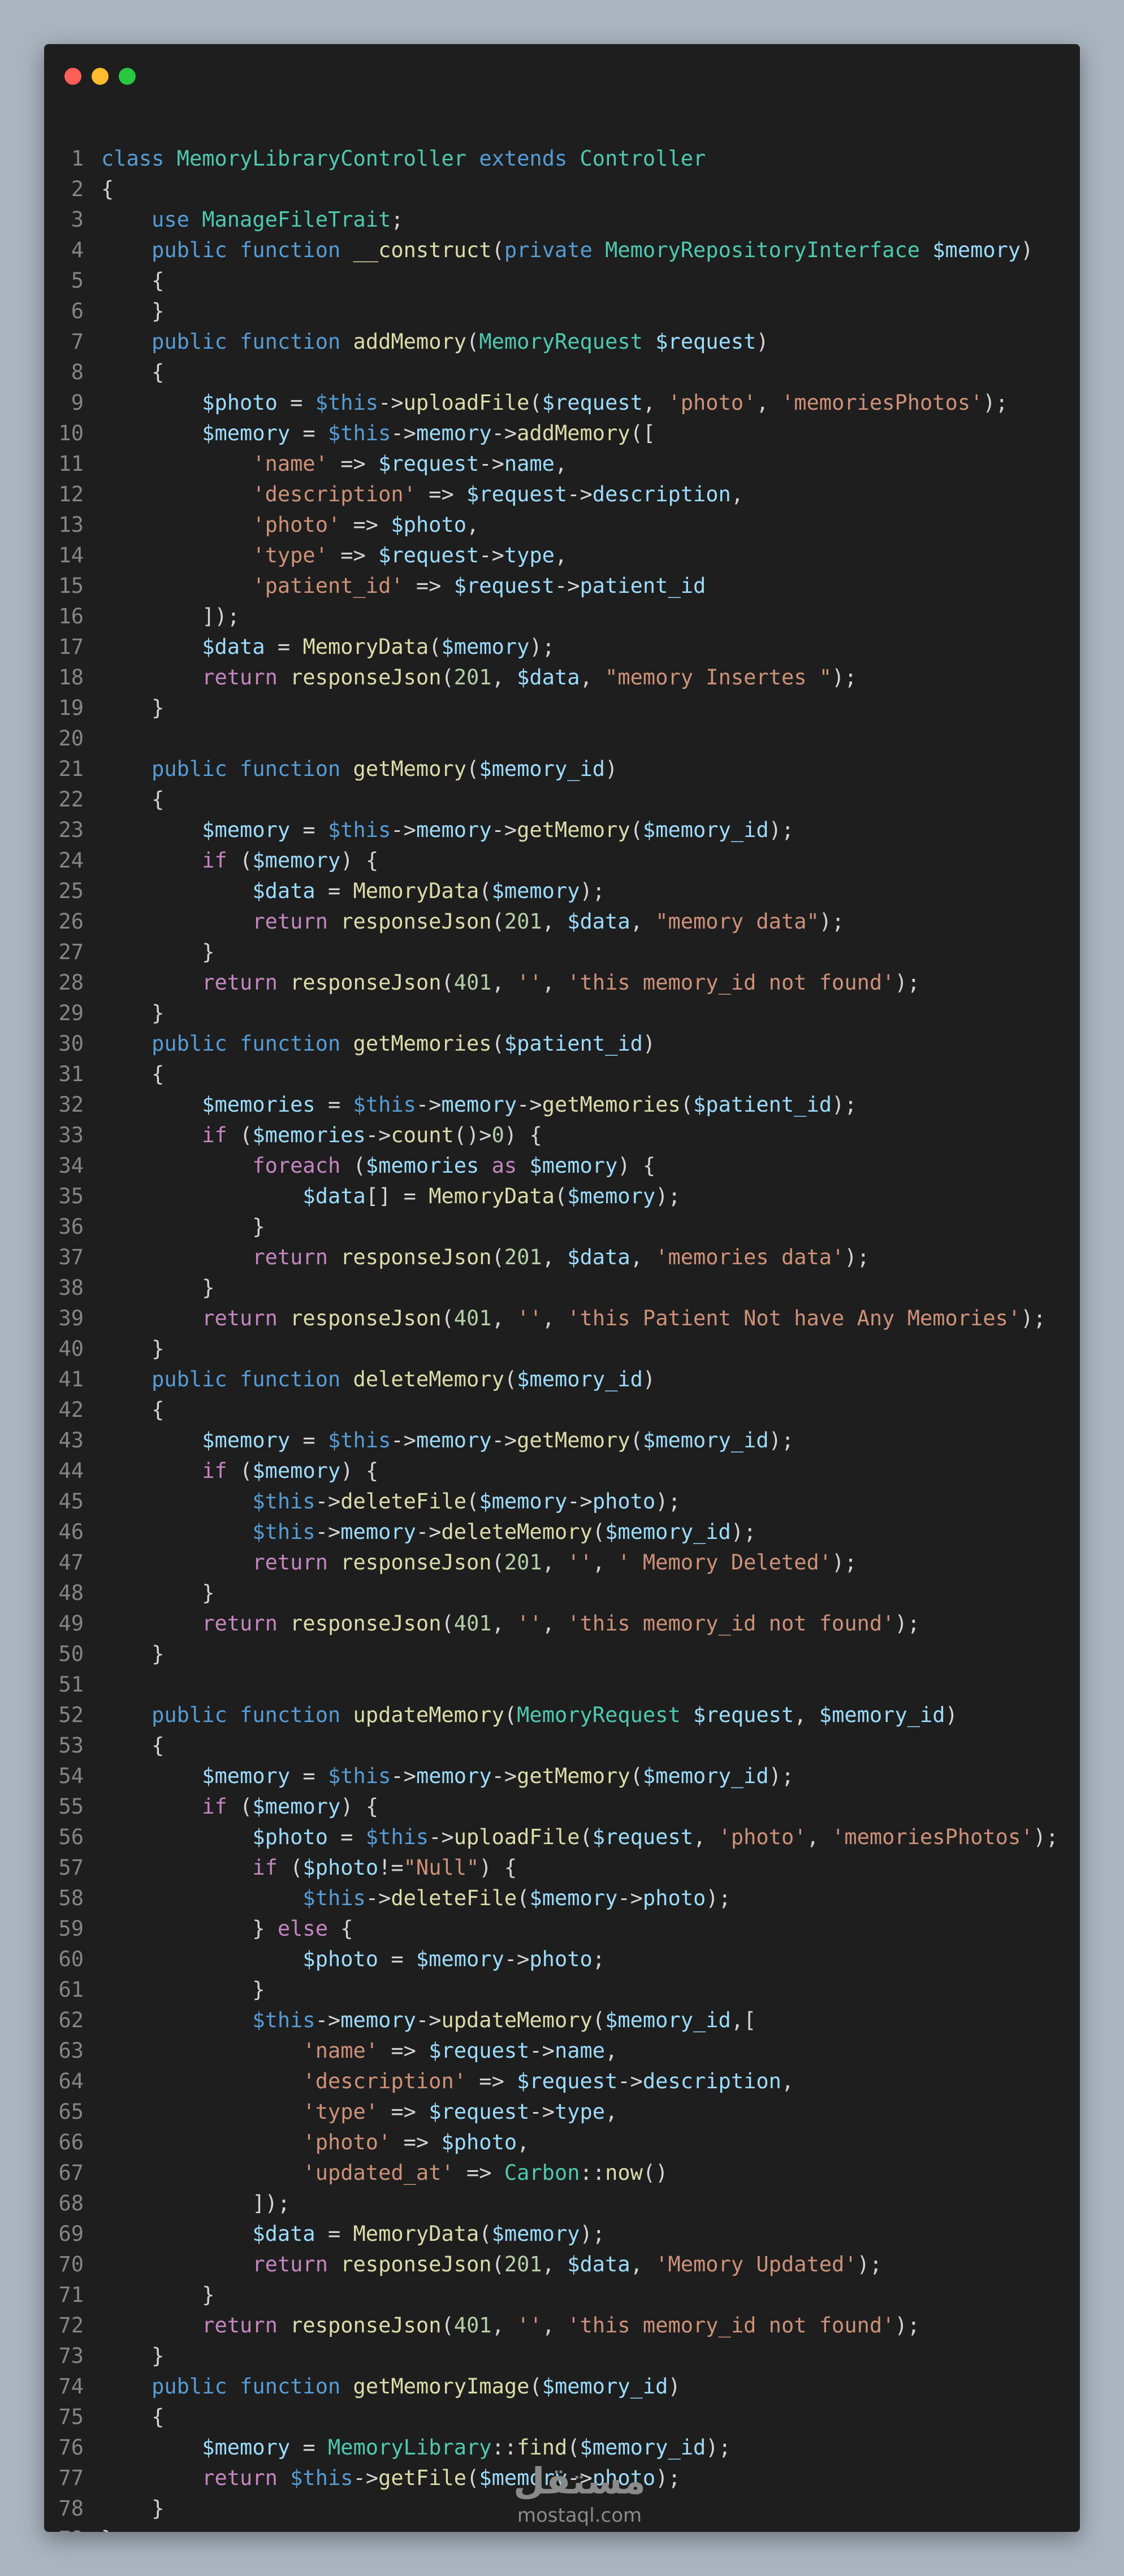 The image size is (1124, 2576). Describe the element at coordinates (794, 1318) in the screenshot. I see `code-token: 'this Patient Not have Any Memories'` at that location.